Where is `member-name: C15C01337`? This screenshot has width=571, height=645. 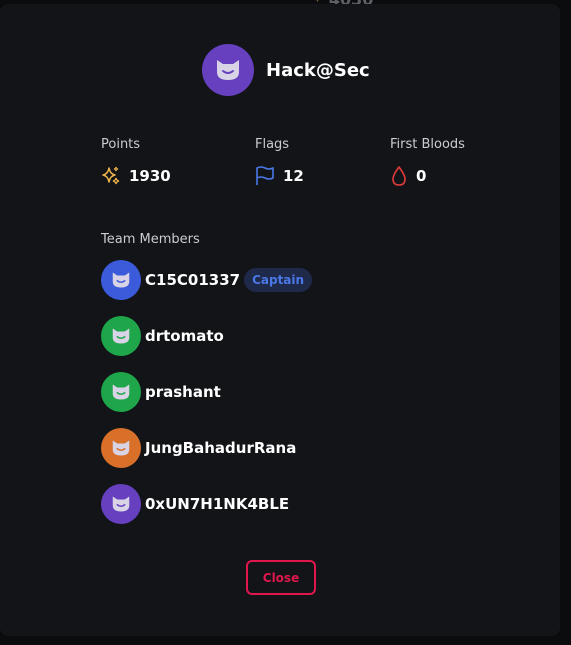 member-name: C15C01337 is located at coordinates (192, 280).